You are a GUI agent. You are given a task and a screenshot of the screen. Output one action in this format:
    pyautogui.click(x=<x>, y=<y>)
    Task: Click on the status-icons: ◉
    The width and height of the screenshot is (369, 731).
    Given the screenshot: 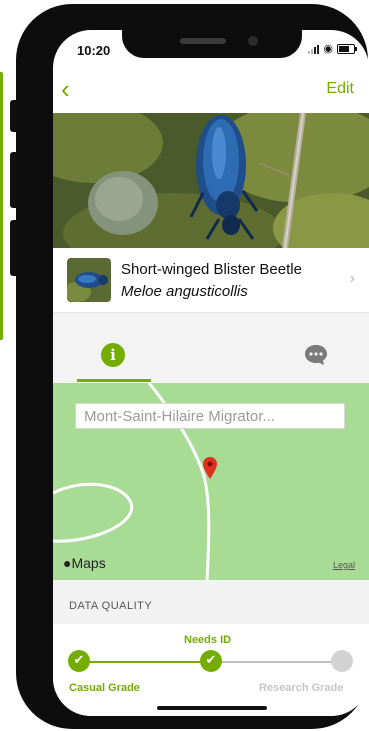 What is the action you would take?
    pyautogui.click(x=332, y=49)
    